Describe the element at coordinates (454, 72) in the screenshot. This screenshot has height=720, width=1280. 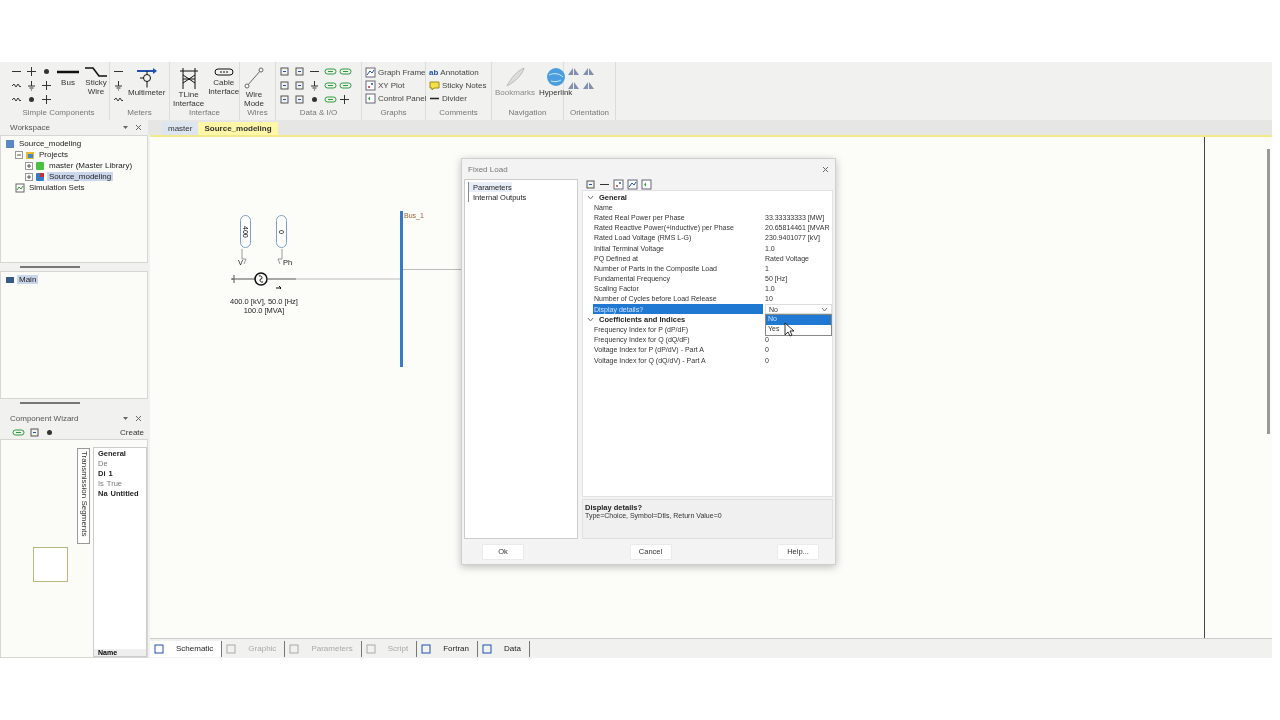
I see `ribbon-button: ab Annotation` at that location.